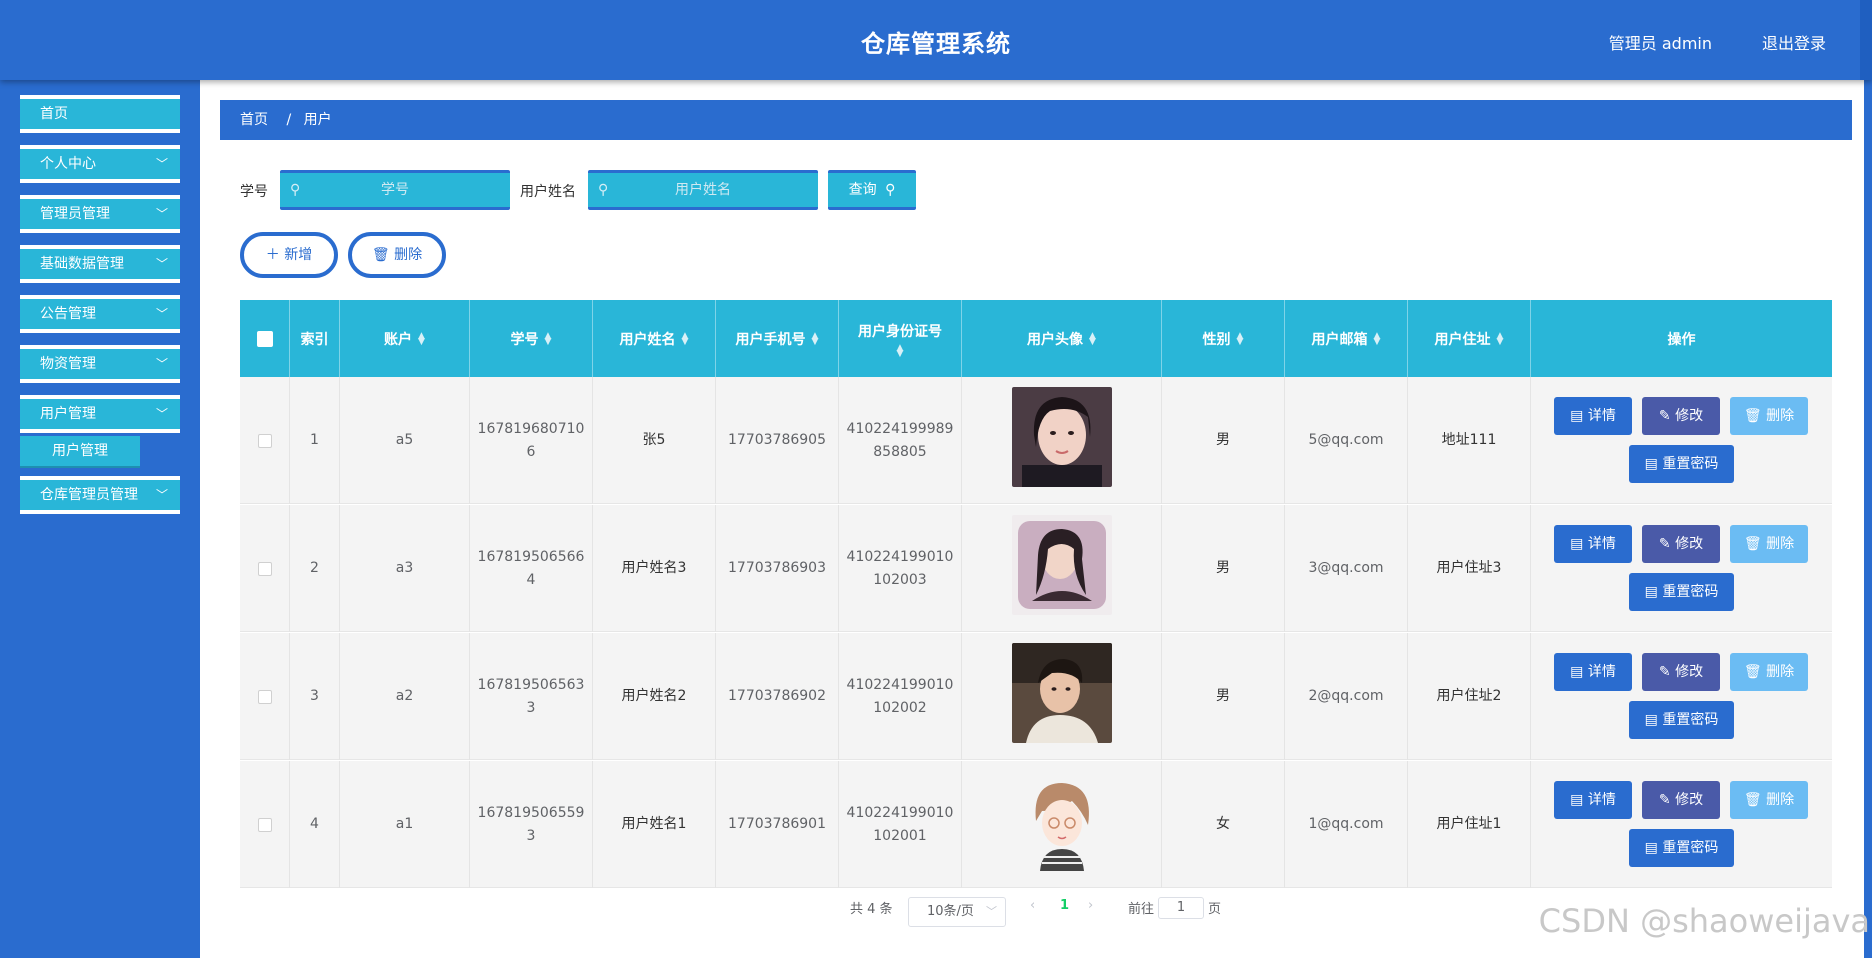  Describe the element at coordinates (703, 190) in the screenshot. I see `name-input: ⚲ 用户姓名` at that location.